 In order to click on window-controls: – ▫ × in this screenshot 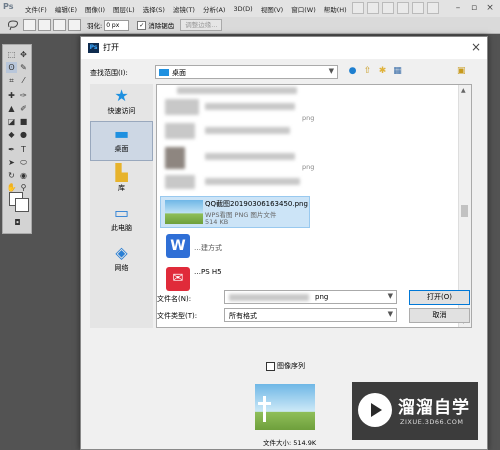, I will do `click(474, 8)`.